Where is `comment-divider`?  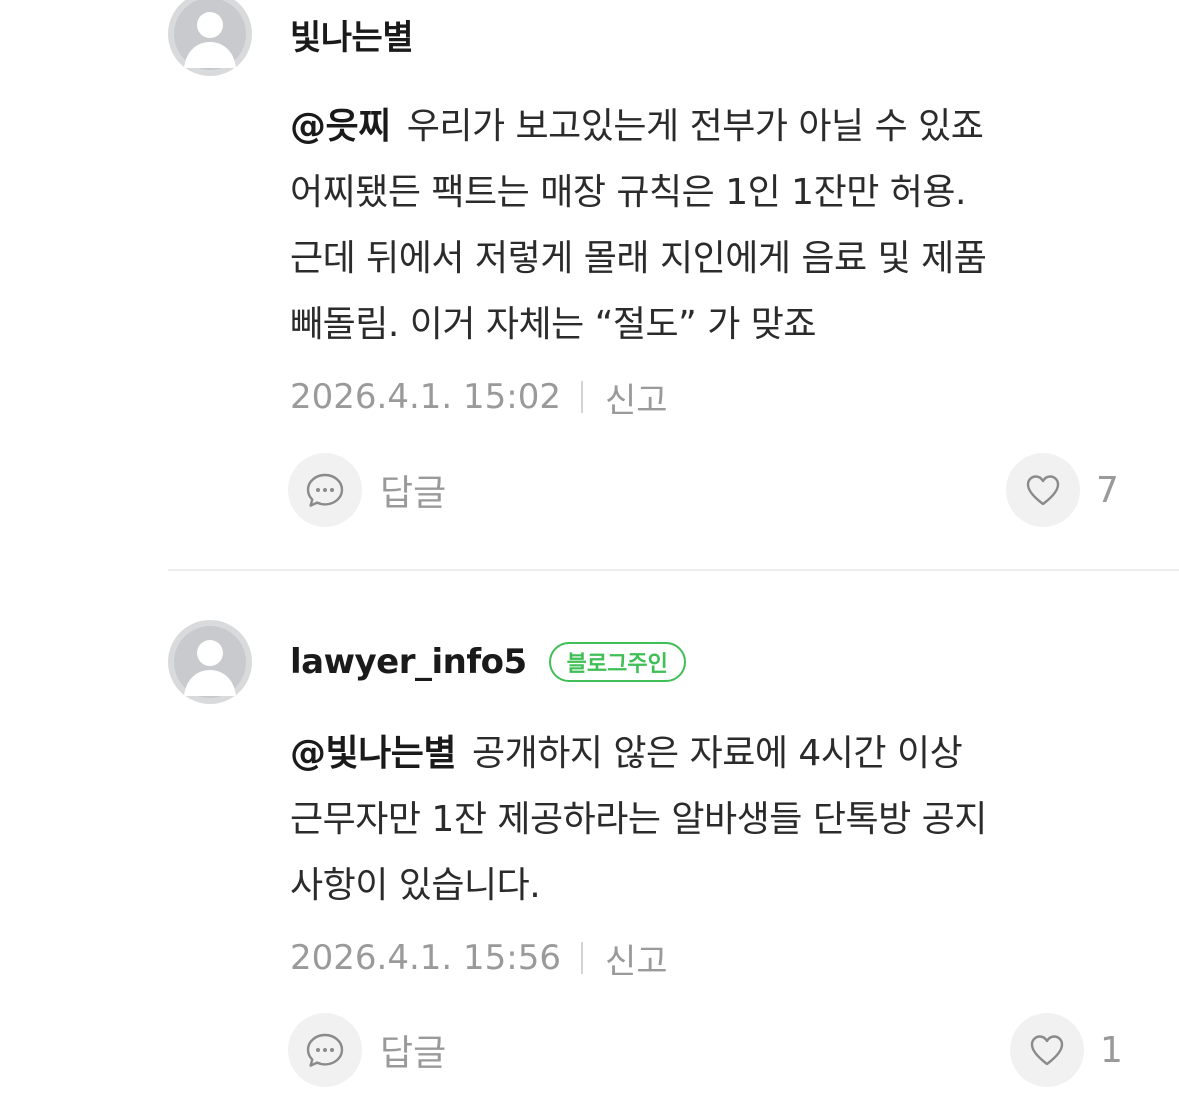
comment-divider is located at coordinates (673, 570).